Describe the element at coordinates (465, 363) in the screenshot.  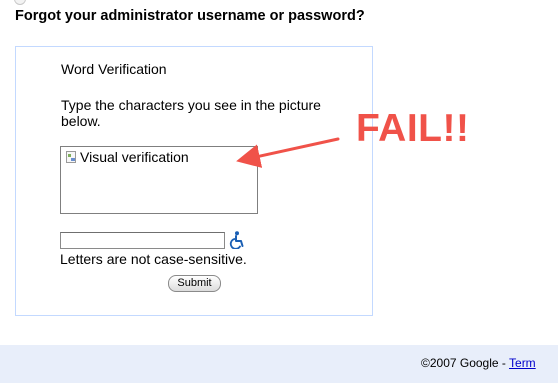
I see `copyright-text: ©2007 Google -` at that location.